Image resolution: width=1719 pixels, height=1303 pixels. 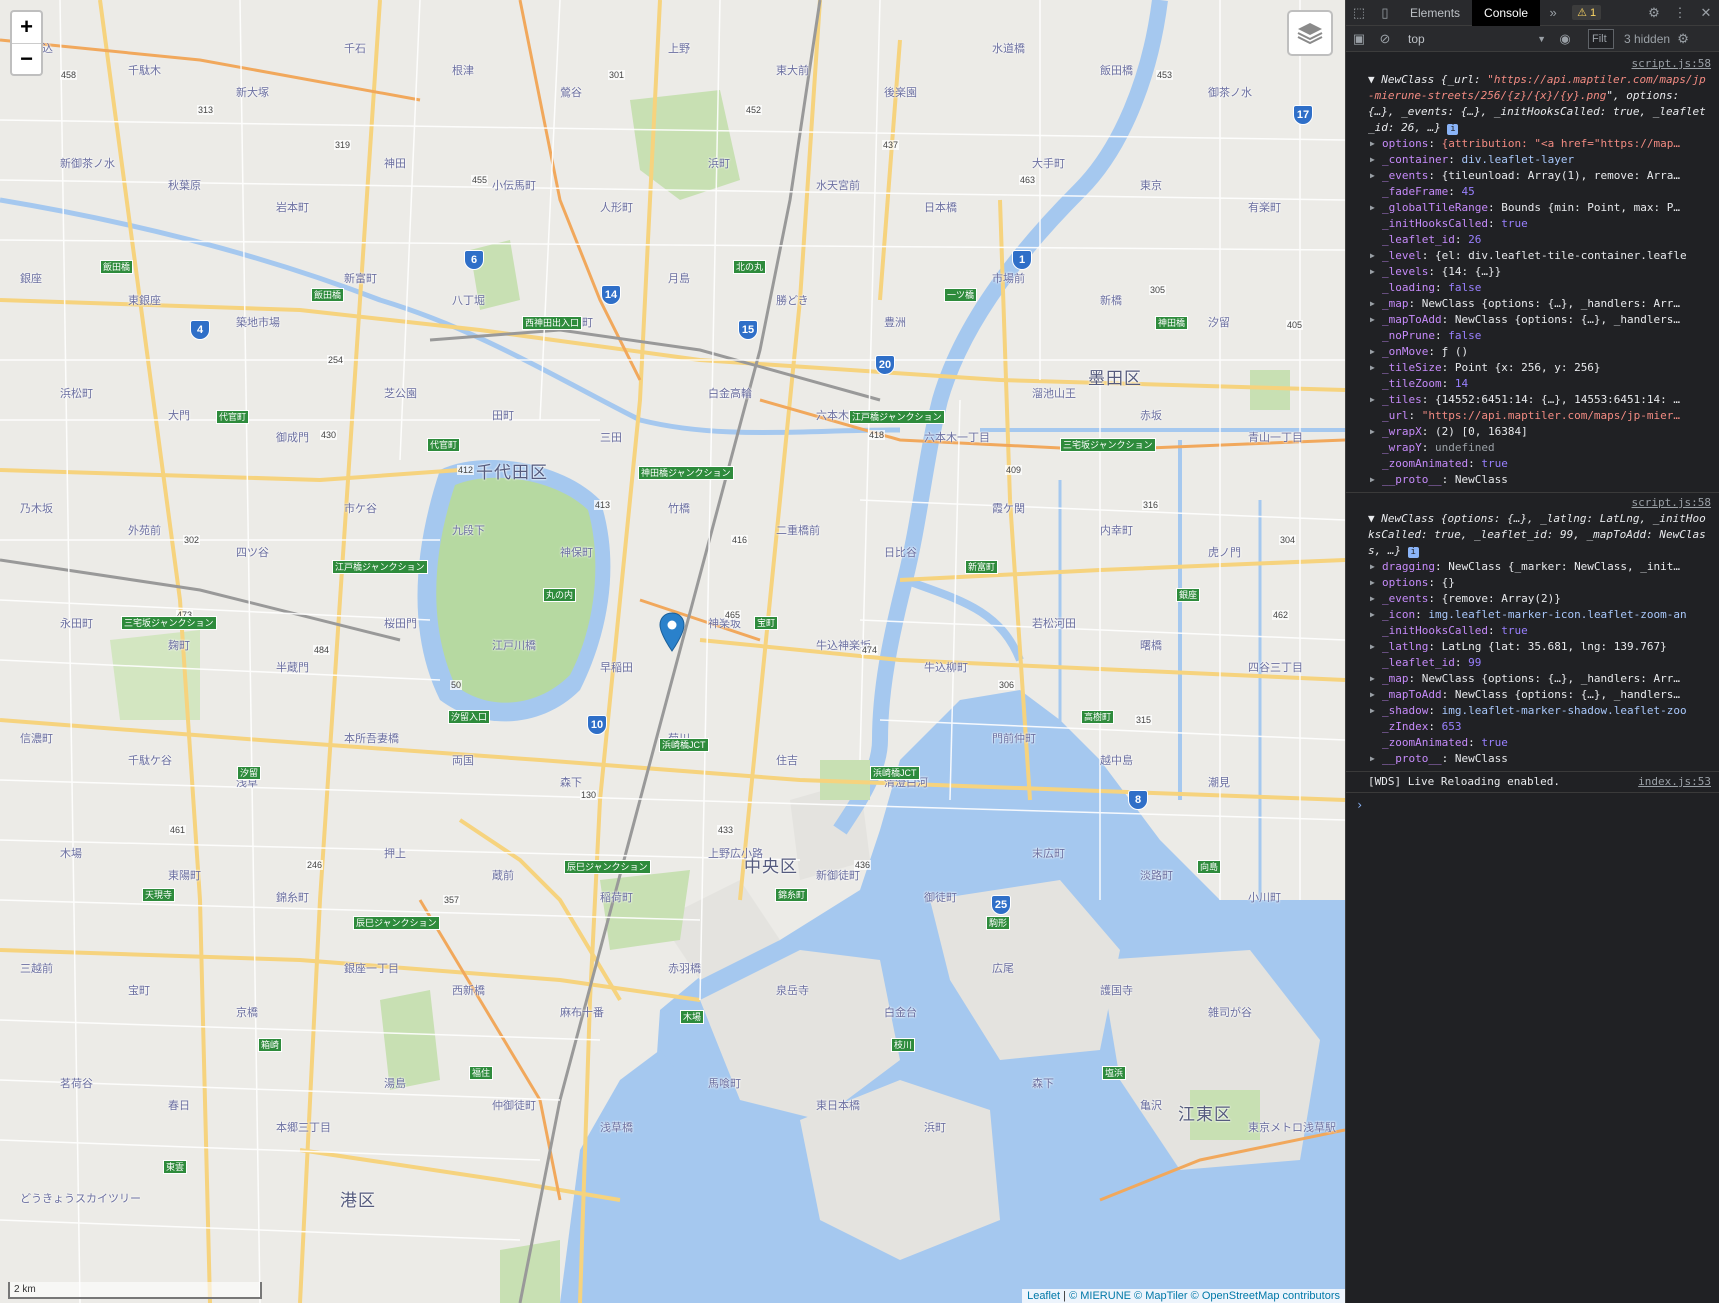 I want to click on object-property: ▶ _levels: {14: {…}}, so click(x=1539, y=272).